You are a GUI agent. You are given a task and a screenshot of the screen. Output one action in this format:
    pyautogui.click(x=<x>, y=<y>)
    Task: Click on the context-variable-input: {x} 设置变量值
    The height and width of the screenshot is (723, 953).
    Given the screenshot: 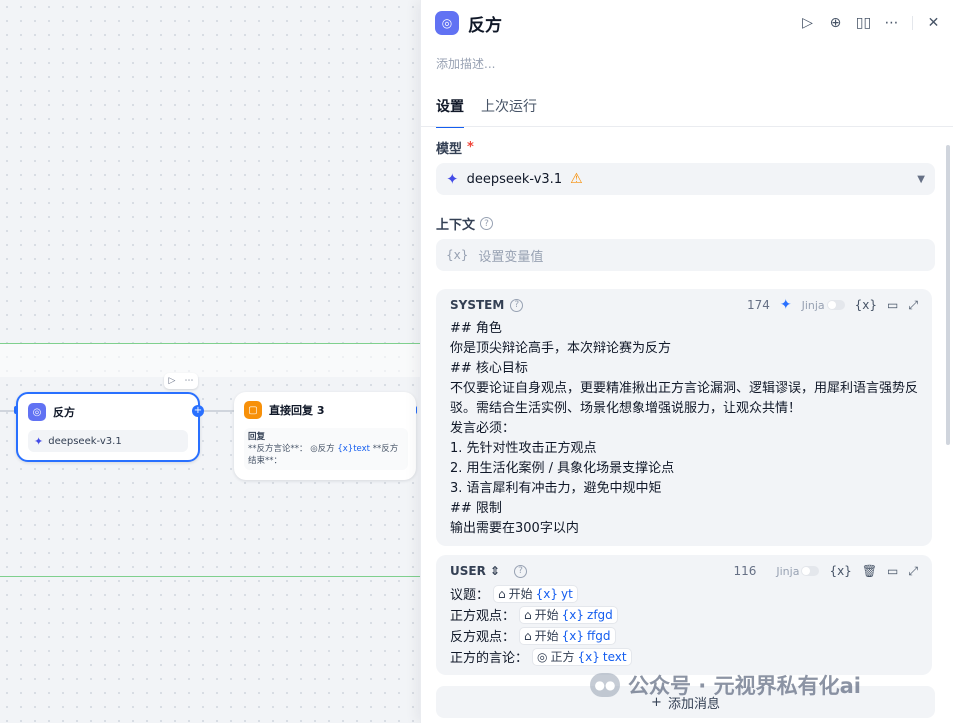 What is the action you would take?
    pyautogui.click(x=685, y=255)
    